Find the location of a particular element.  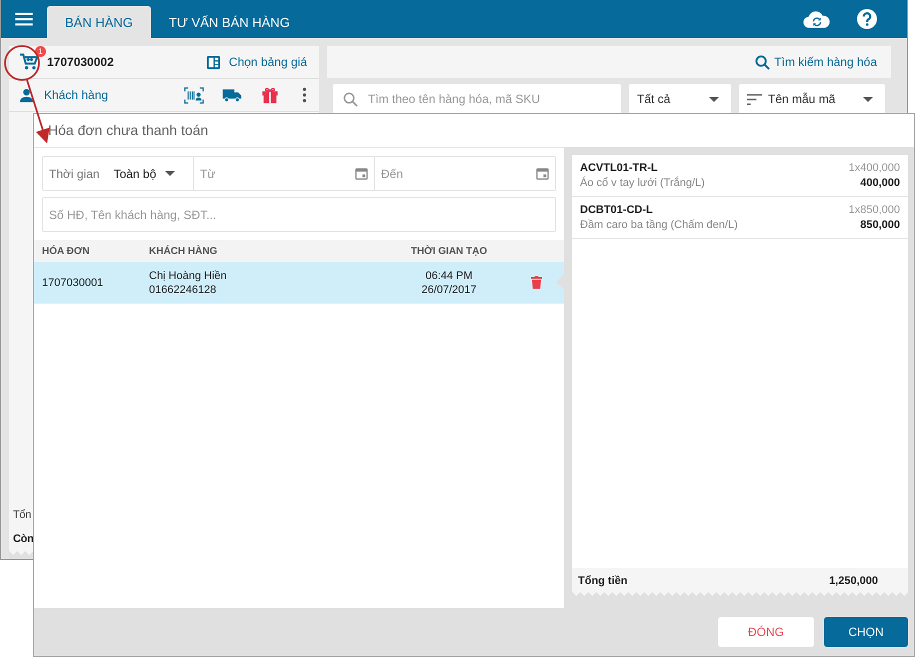

sort-icon is located at coordinates (754, 99).